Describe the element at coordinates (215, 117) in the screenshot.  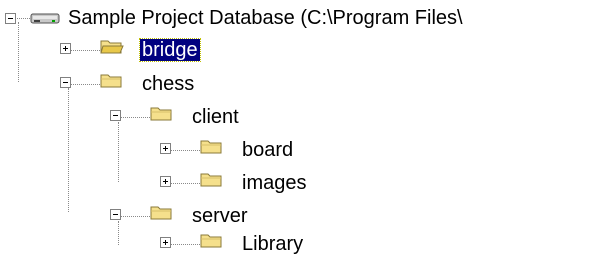
I see `tree-item-client: client` at that location.